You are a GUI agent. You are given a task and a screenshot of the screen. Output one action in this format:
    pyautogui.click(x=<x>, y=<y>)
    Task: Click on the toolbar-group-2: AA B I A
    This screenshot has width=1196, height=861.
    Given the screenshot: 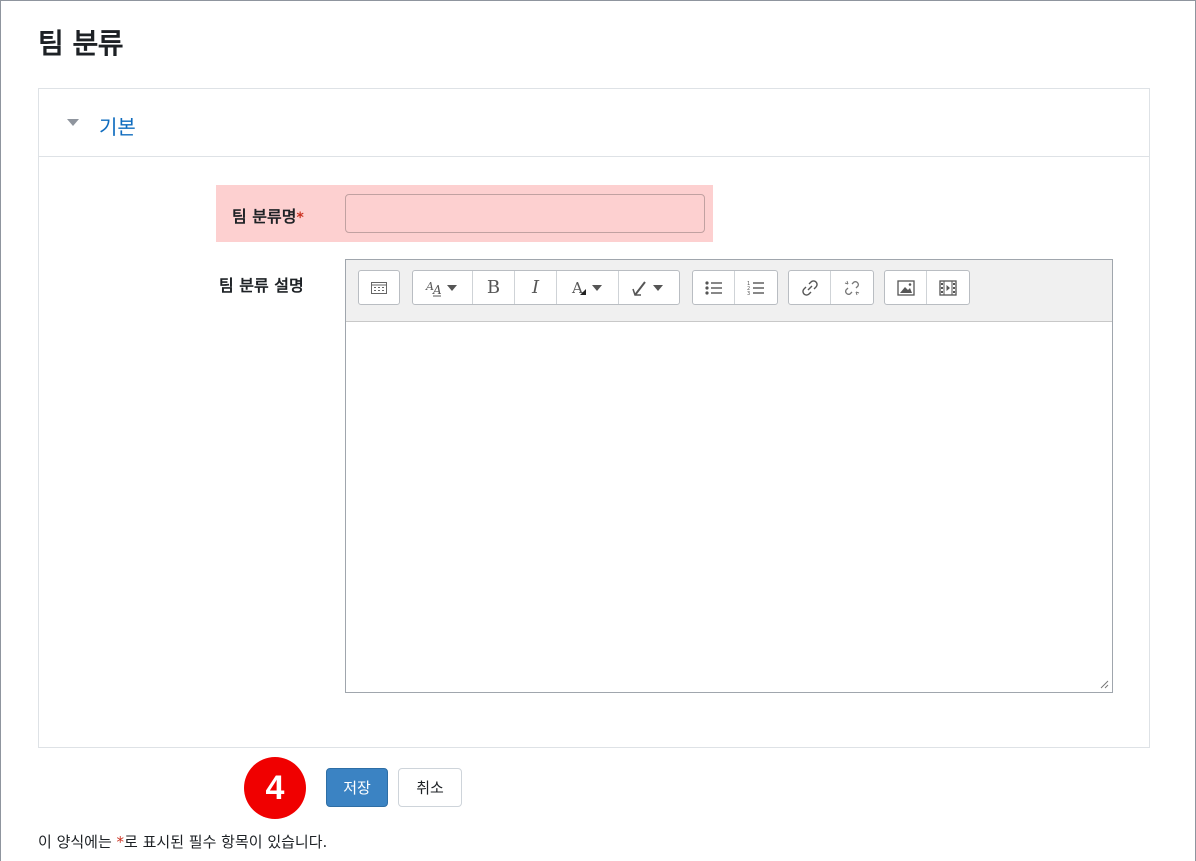 What is the action you would take?
    pyautogui.click(x=546, y=287)
    